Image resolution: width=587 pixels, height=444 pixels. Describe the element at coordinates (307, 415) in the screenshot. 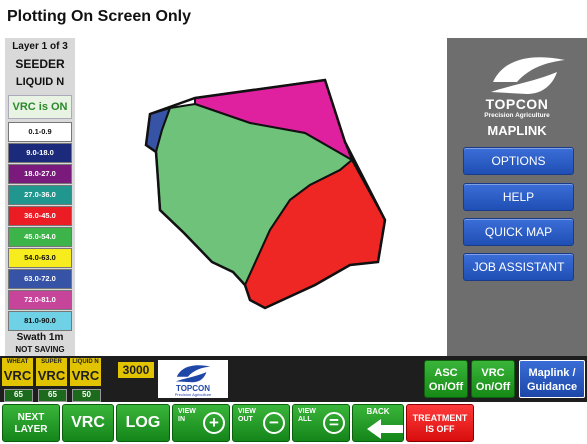

I see `view-all-label: VIEW ALL` at that location.